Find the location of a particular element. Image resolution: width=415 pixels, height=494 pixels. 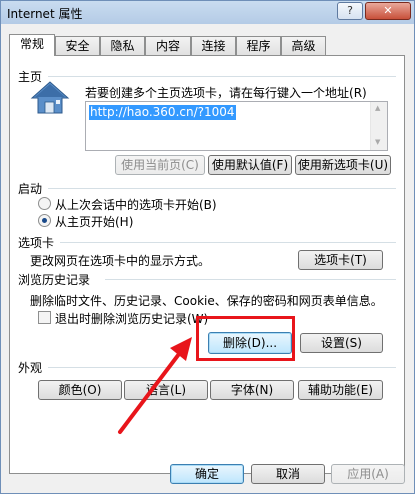

startup-home-radio is located at coordinates (44, 220).